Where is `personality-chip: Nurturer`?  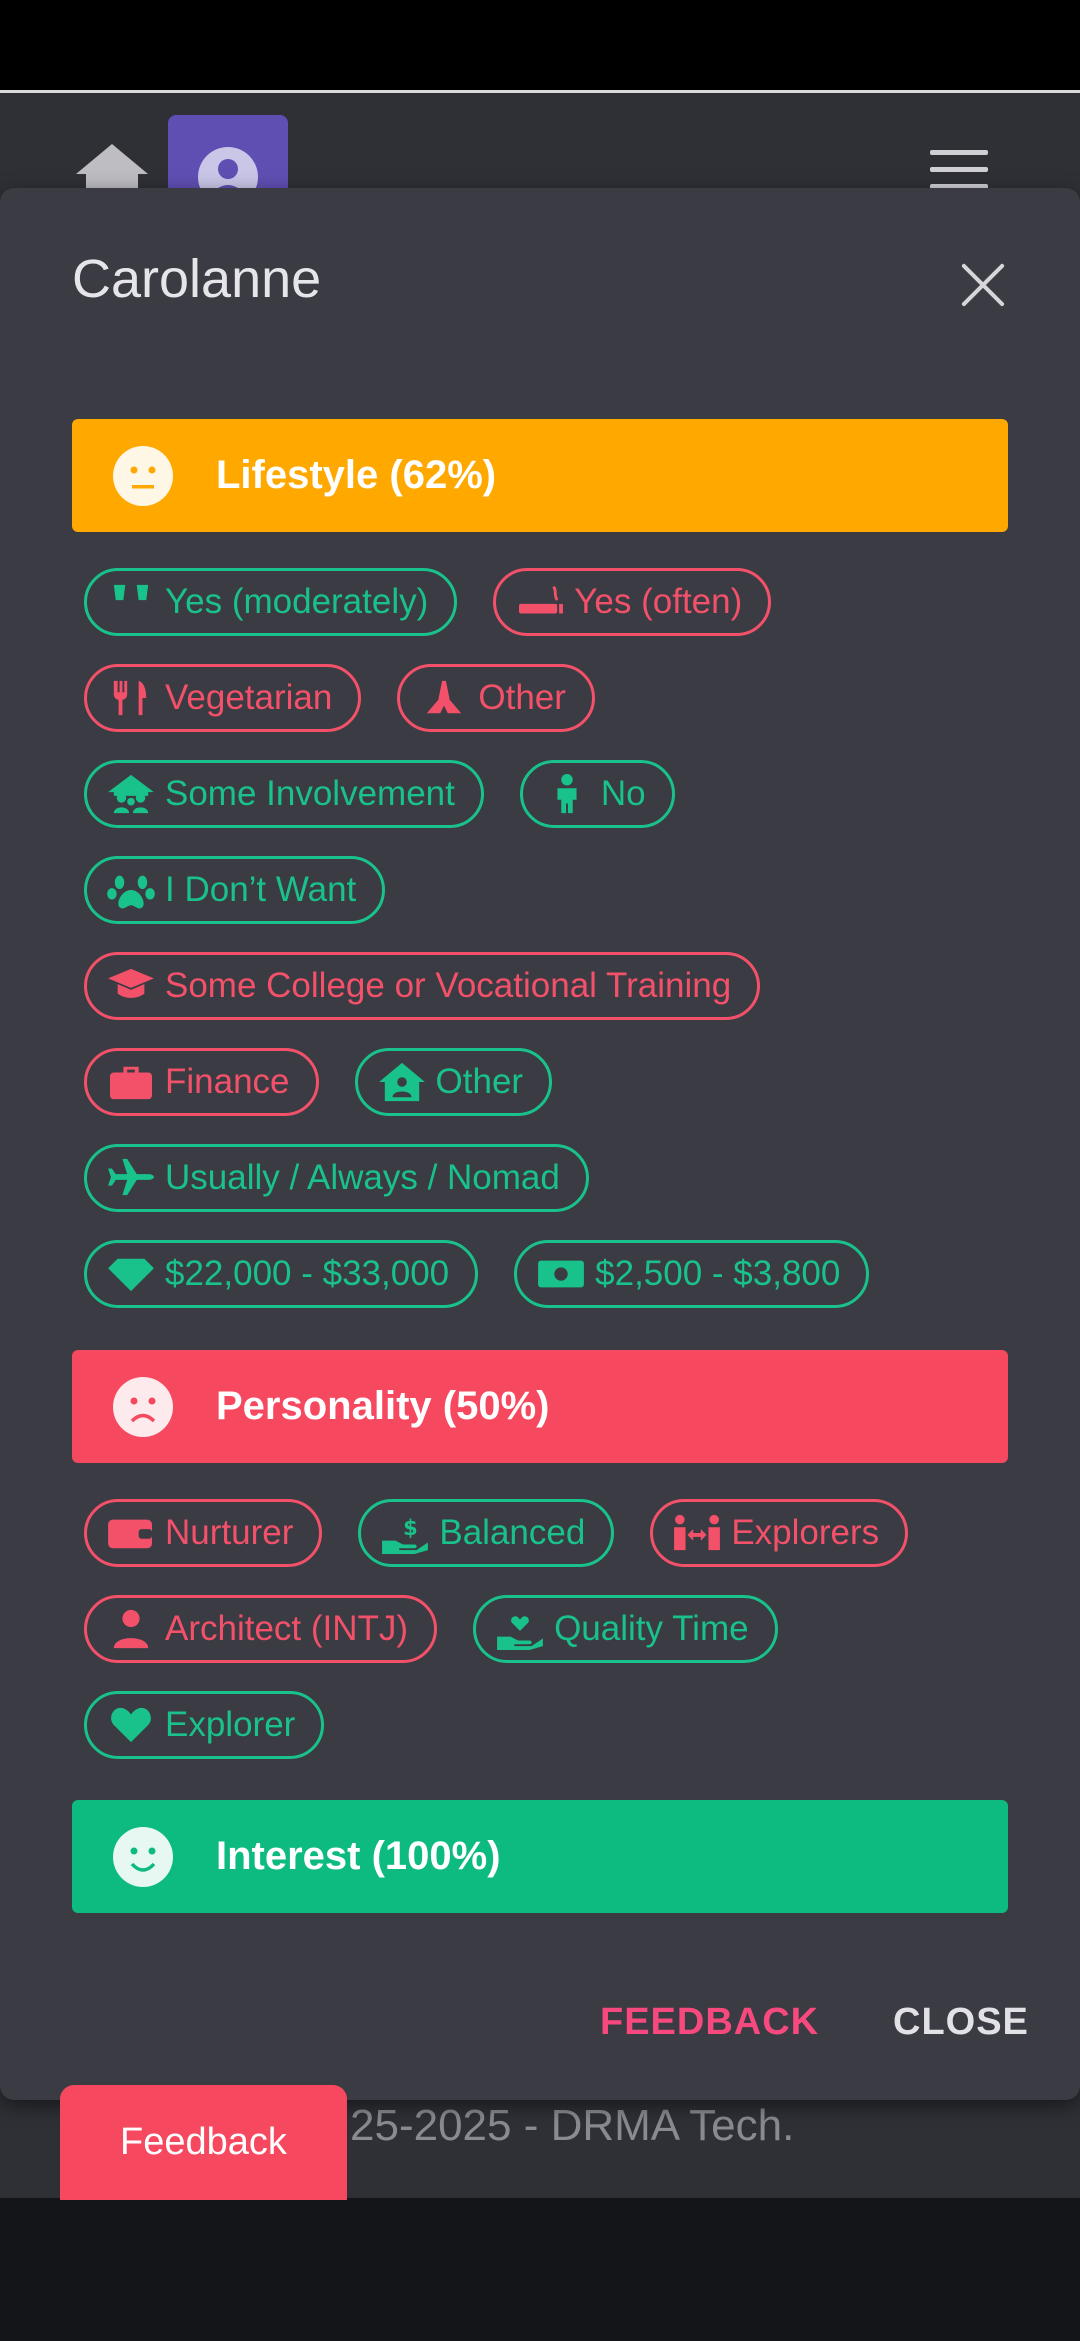 personality-chip: Nurturer is located at coordinates (203, 1533).